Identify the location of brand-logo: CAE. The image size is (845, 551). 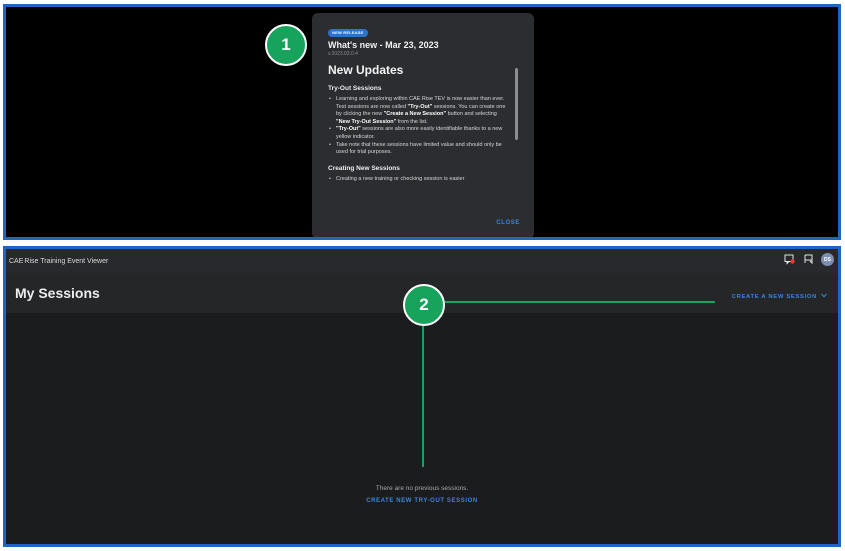
(16, 261).